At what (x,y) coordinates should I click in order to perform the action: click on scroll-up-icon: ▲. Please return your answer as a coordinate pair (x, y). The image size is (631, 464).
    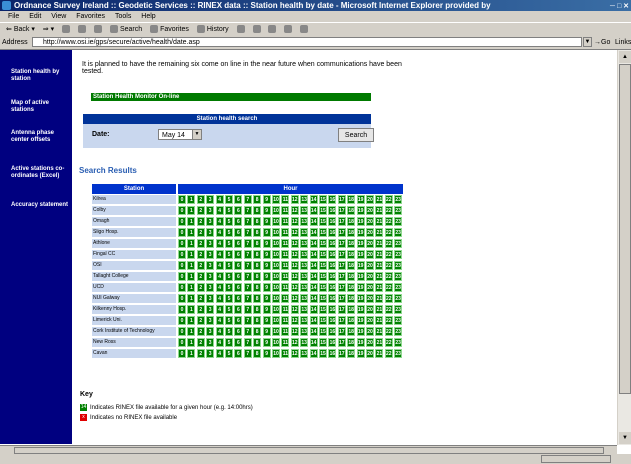
    Looking at the image, I should click on (625, 57).